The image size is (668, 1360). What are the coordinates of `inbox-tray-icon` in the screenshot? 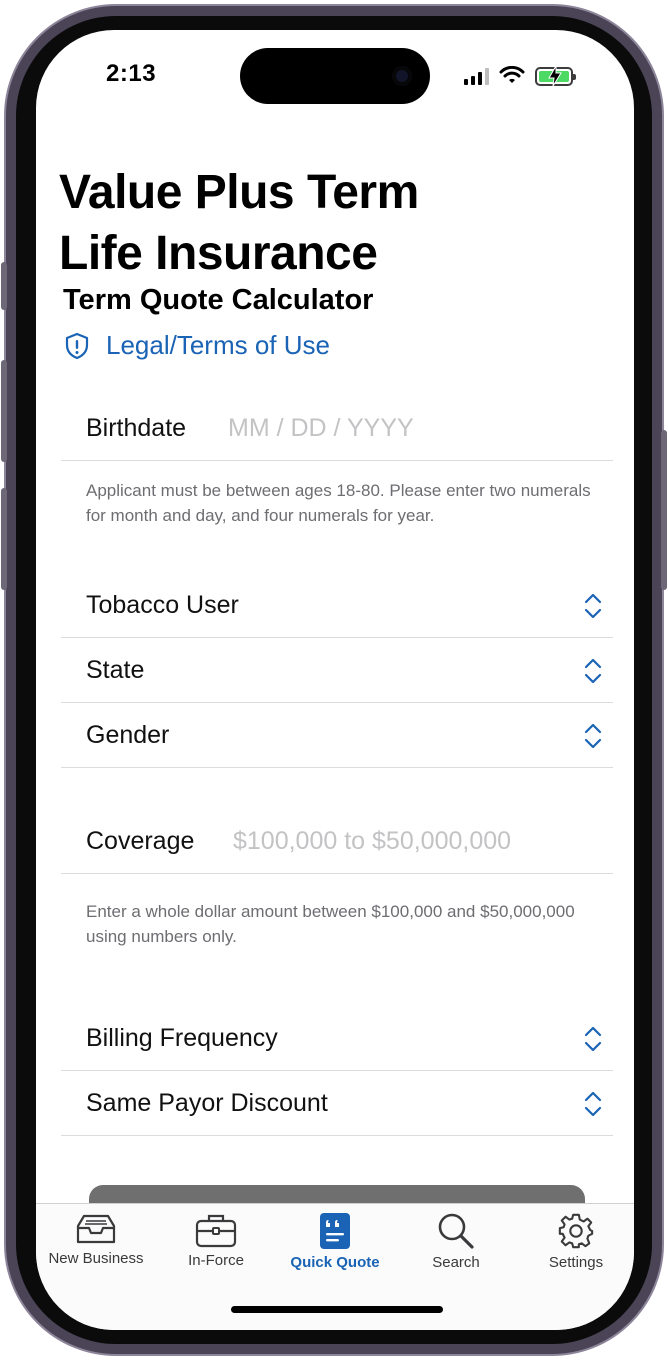 It's located at (96, 1229).